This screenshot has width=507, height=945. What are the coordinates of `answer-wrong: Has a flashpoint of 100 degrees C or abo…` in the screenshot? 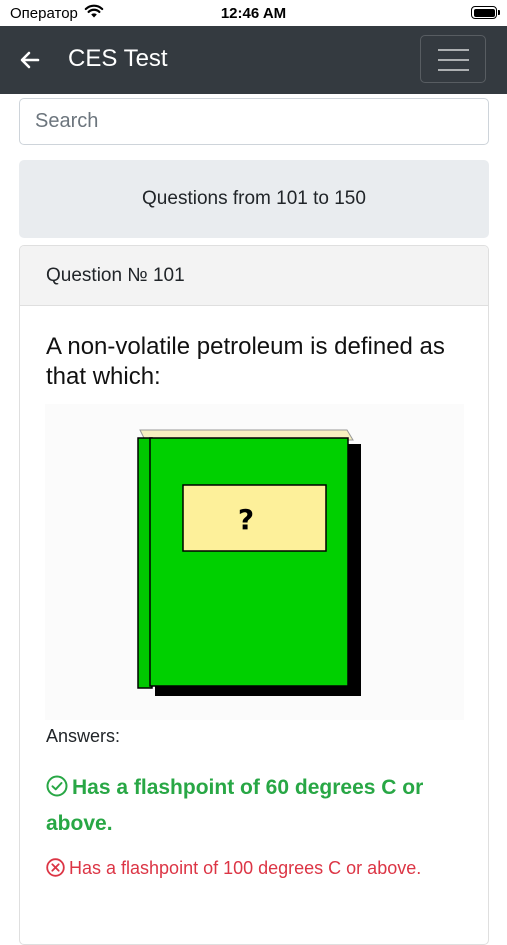 It's located at (261, 870).